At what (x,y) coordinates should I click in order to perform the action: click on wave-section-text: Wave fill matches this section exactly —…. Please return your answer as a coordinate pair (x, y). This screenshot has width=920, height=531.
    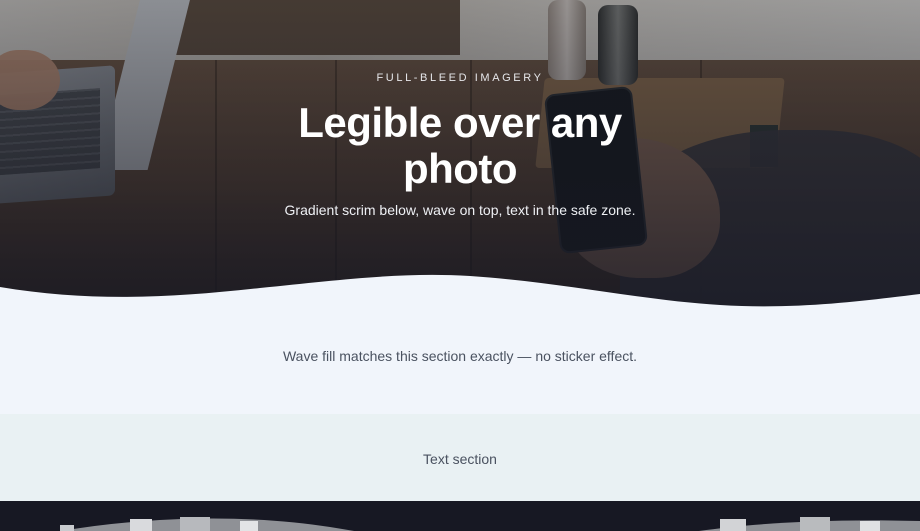
    Looking at the image, I should click on (460, 356).